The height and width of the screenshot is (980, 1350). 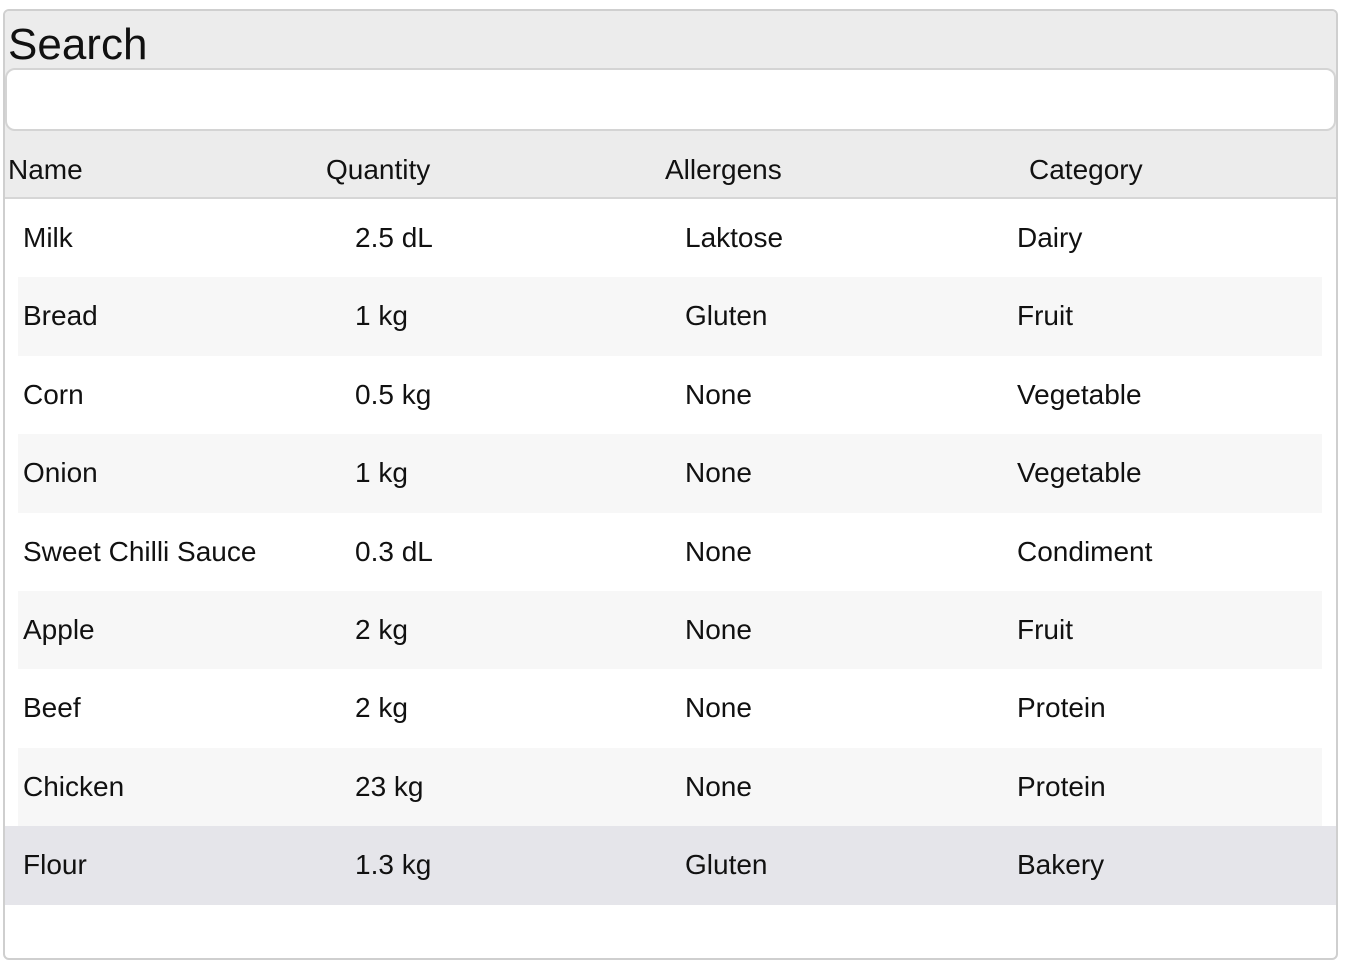 I want to click on cell-quantity: 0.3 dL, so click(x=394, y=551).